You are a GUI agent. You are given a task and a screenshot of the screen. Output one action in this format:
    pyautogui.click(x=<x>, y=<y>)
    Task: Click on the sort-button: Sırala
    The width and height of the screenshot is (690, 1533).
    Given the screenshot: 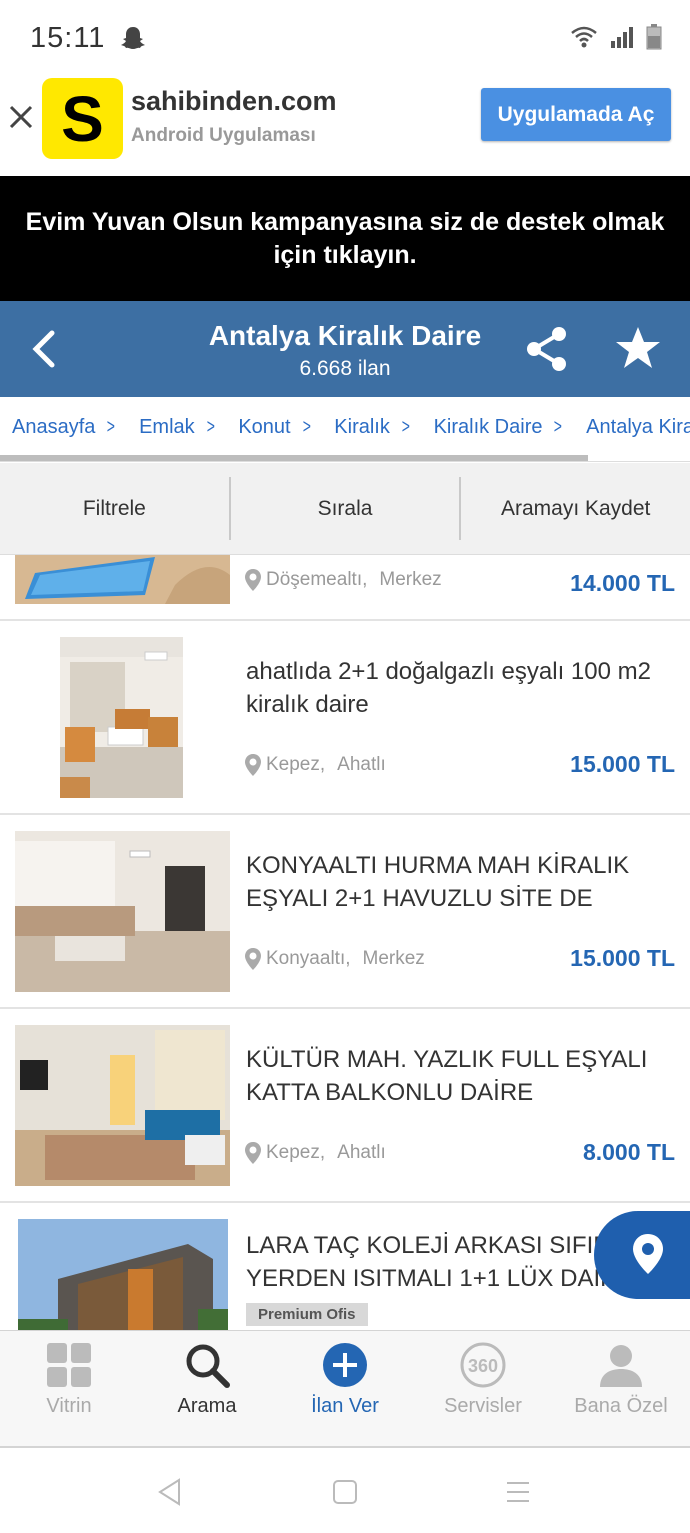 What is the action you would take?
    pyautogui.click(x=345, y=508)
    